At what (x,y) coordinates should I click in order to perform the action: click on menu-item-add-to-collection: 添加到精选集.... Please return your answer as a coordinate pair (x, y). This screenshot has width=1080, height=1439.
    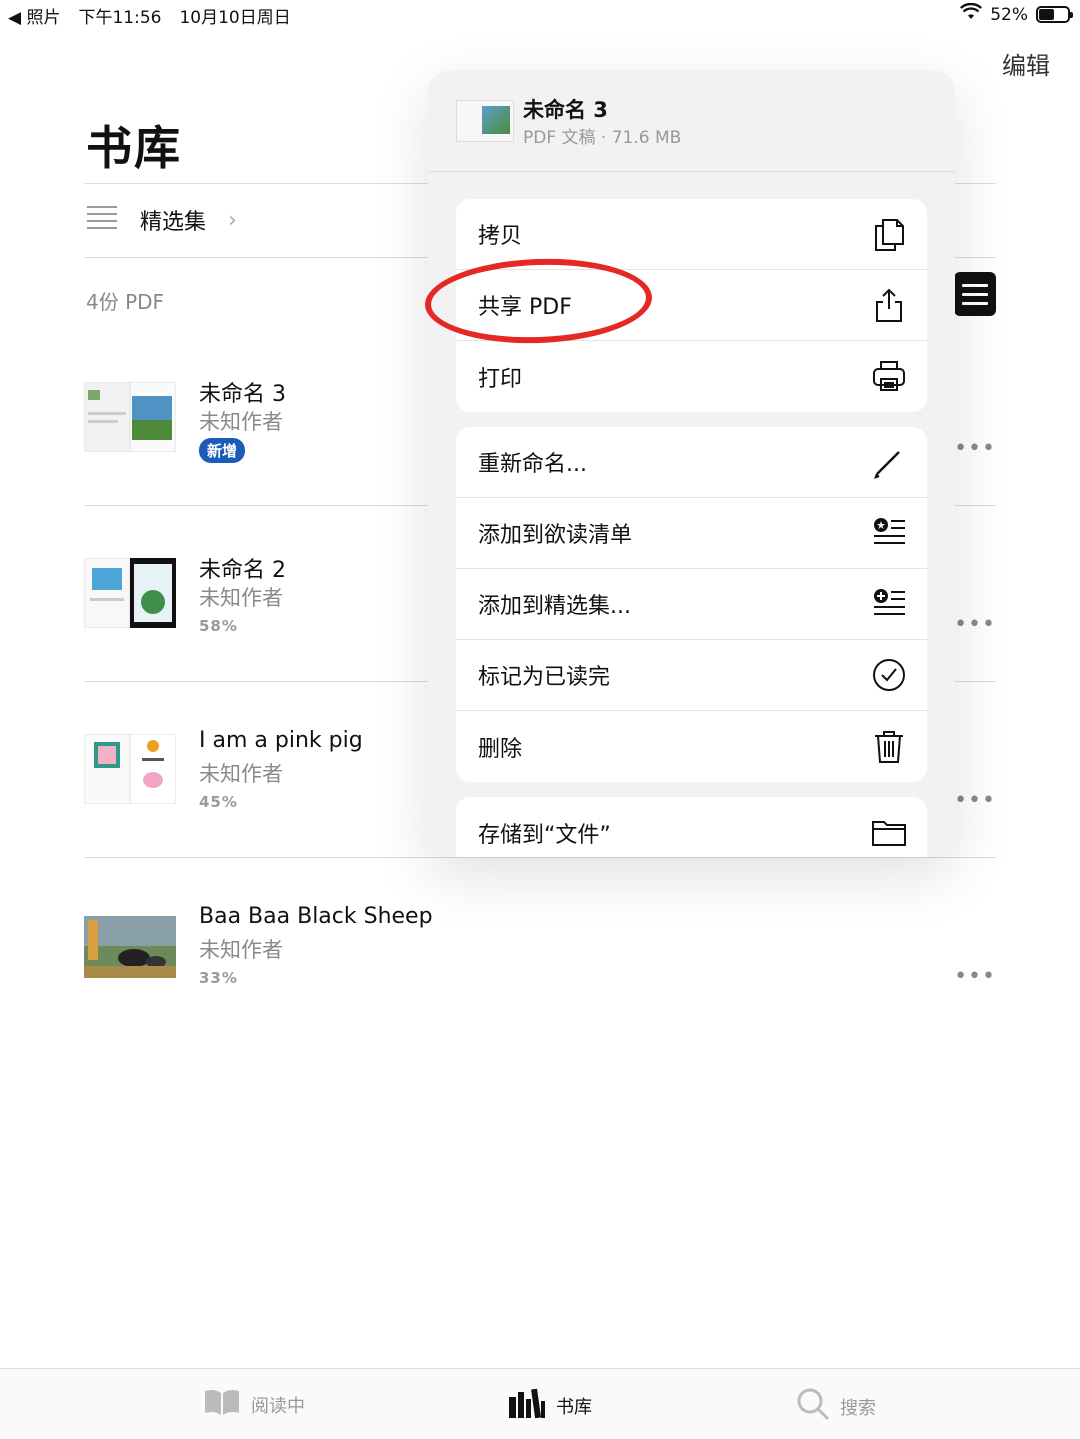
    Looking at the image, I should click on (691, 604).